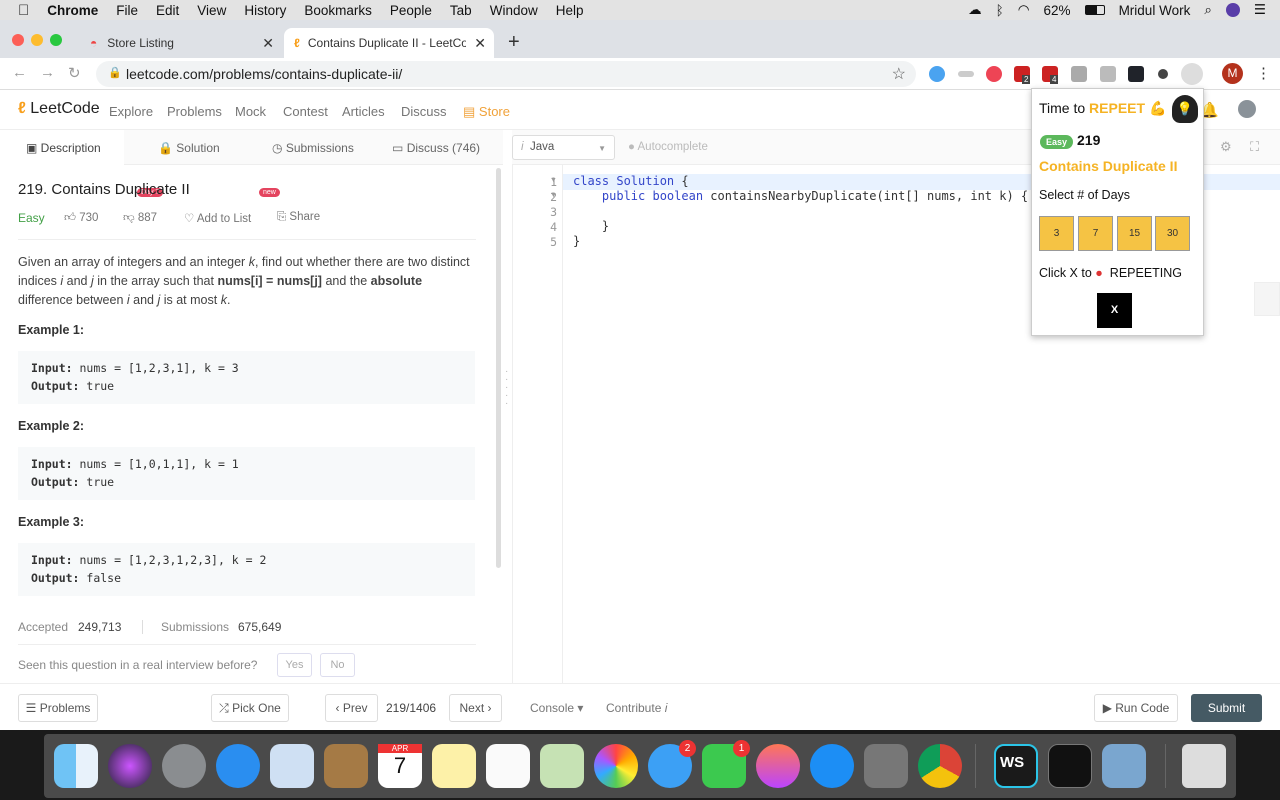 This screenshot has width=1280, height=800. Describe the element at coordinates (1172, 233) in the screenshot. I see `days-30-button: 30` at that location.